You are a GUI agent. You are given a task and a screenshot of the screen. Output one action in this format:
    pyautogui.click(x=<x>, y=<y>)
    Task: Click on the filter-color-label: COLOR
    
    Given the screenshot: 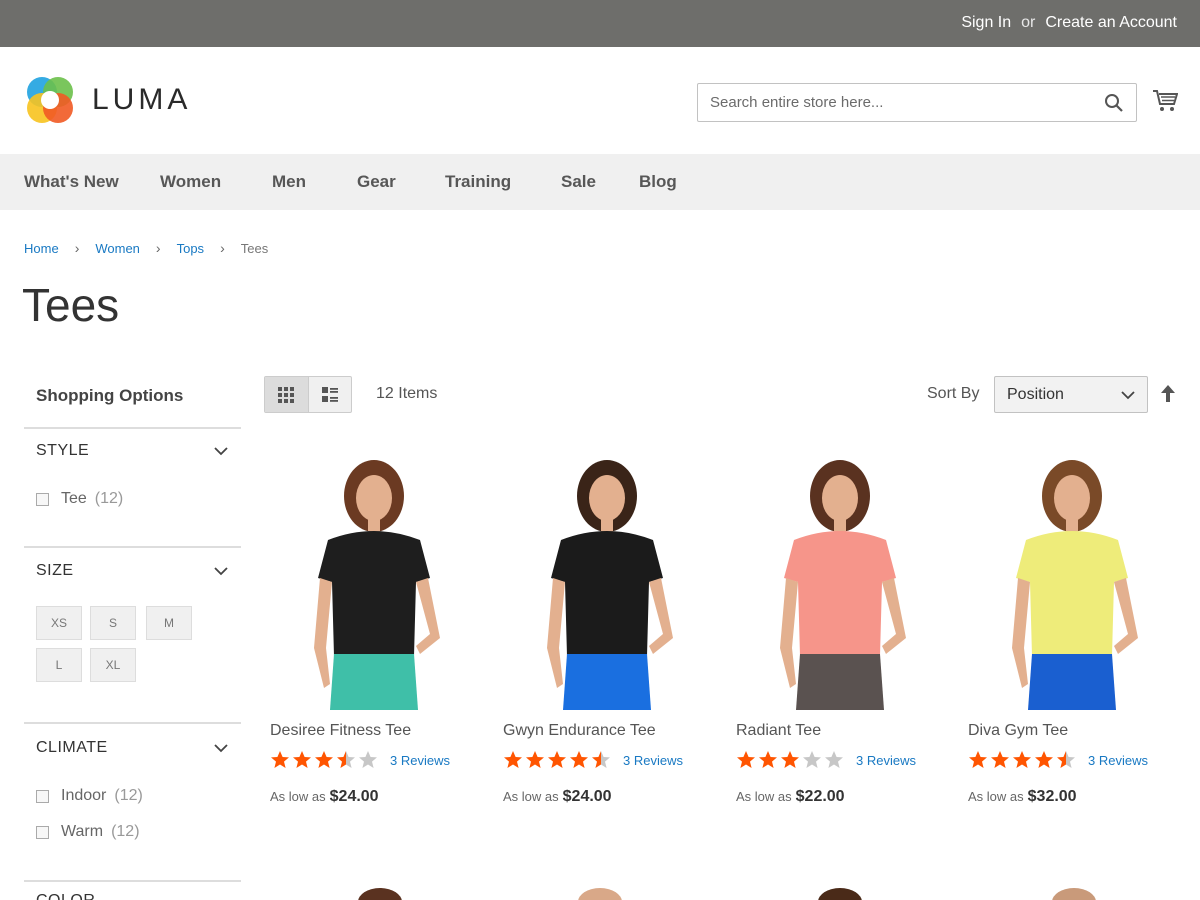 What is the action you would take?
    pyautogui.click(x=65, y=896)
    